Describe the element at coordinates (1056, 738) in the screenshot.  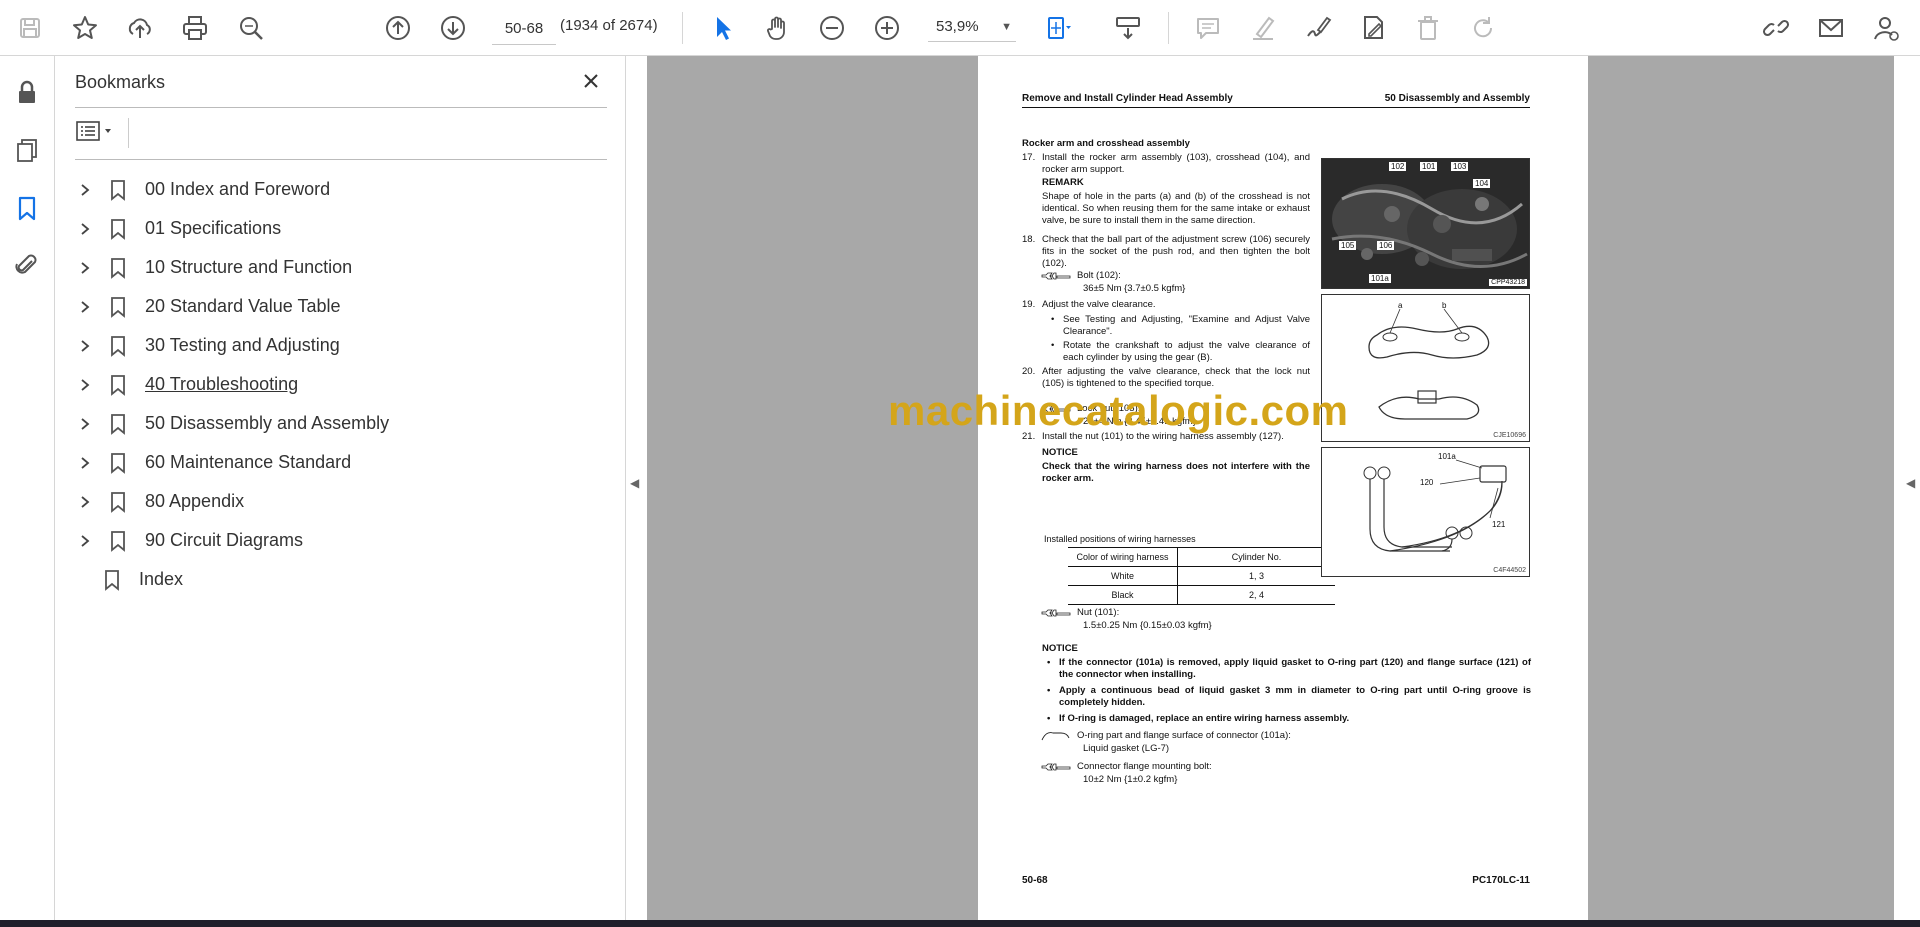
I see `gasket-icon` at that location.